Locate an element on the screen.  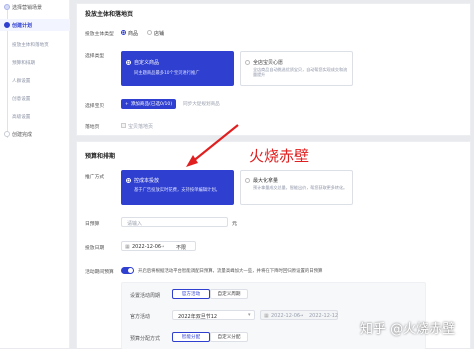
annotation-text: 火烧赤壁 is located at coordinates (279, 156).